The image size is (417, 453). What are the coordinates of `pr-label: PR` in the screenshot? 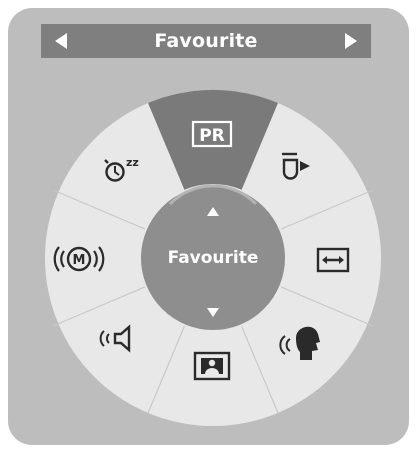 It's located at (212, 136).